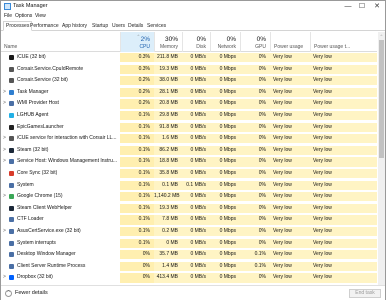 The image size is (386, 300). What do you see at coordinates (25, 184) in the screenshot?
I see `process-name: System` at bounding box center [25, 184].